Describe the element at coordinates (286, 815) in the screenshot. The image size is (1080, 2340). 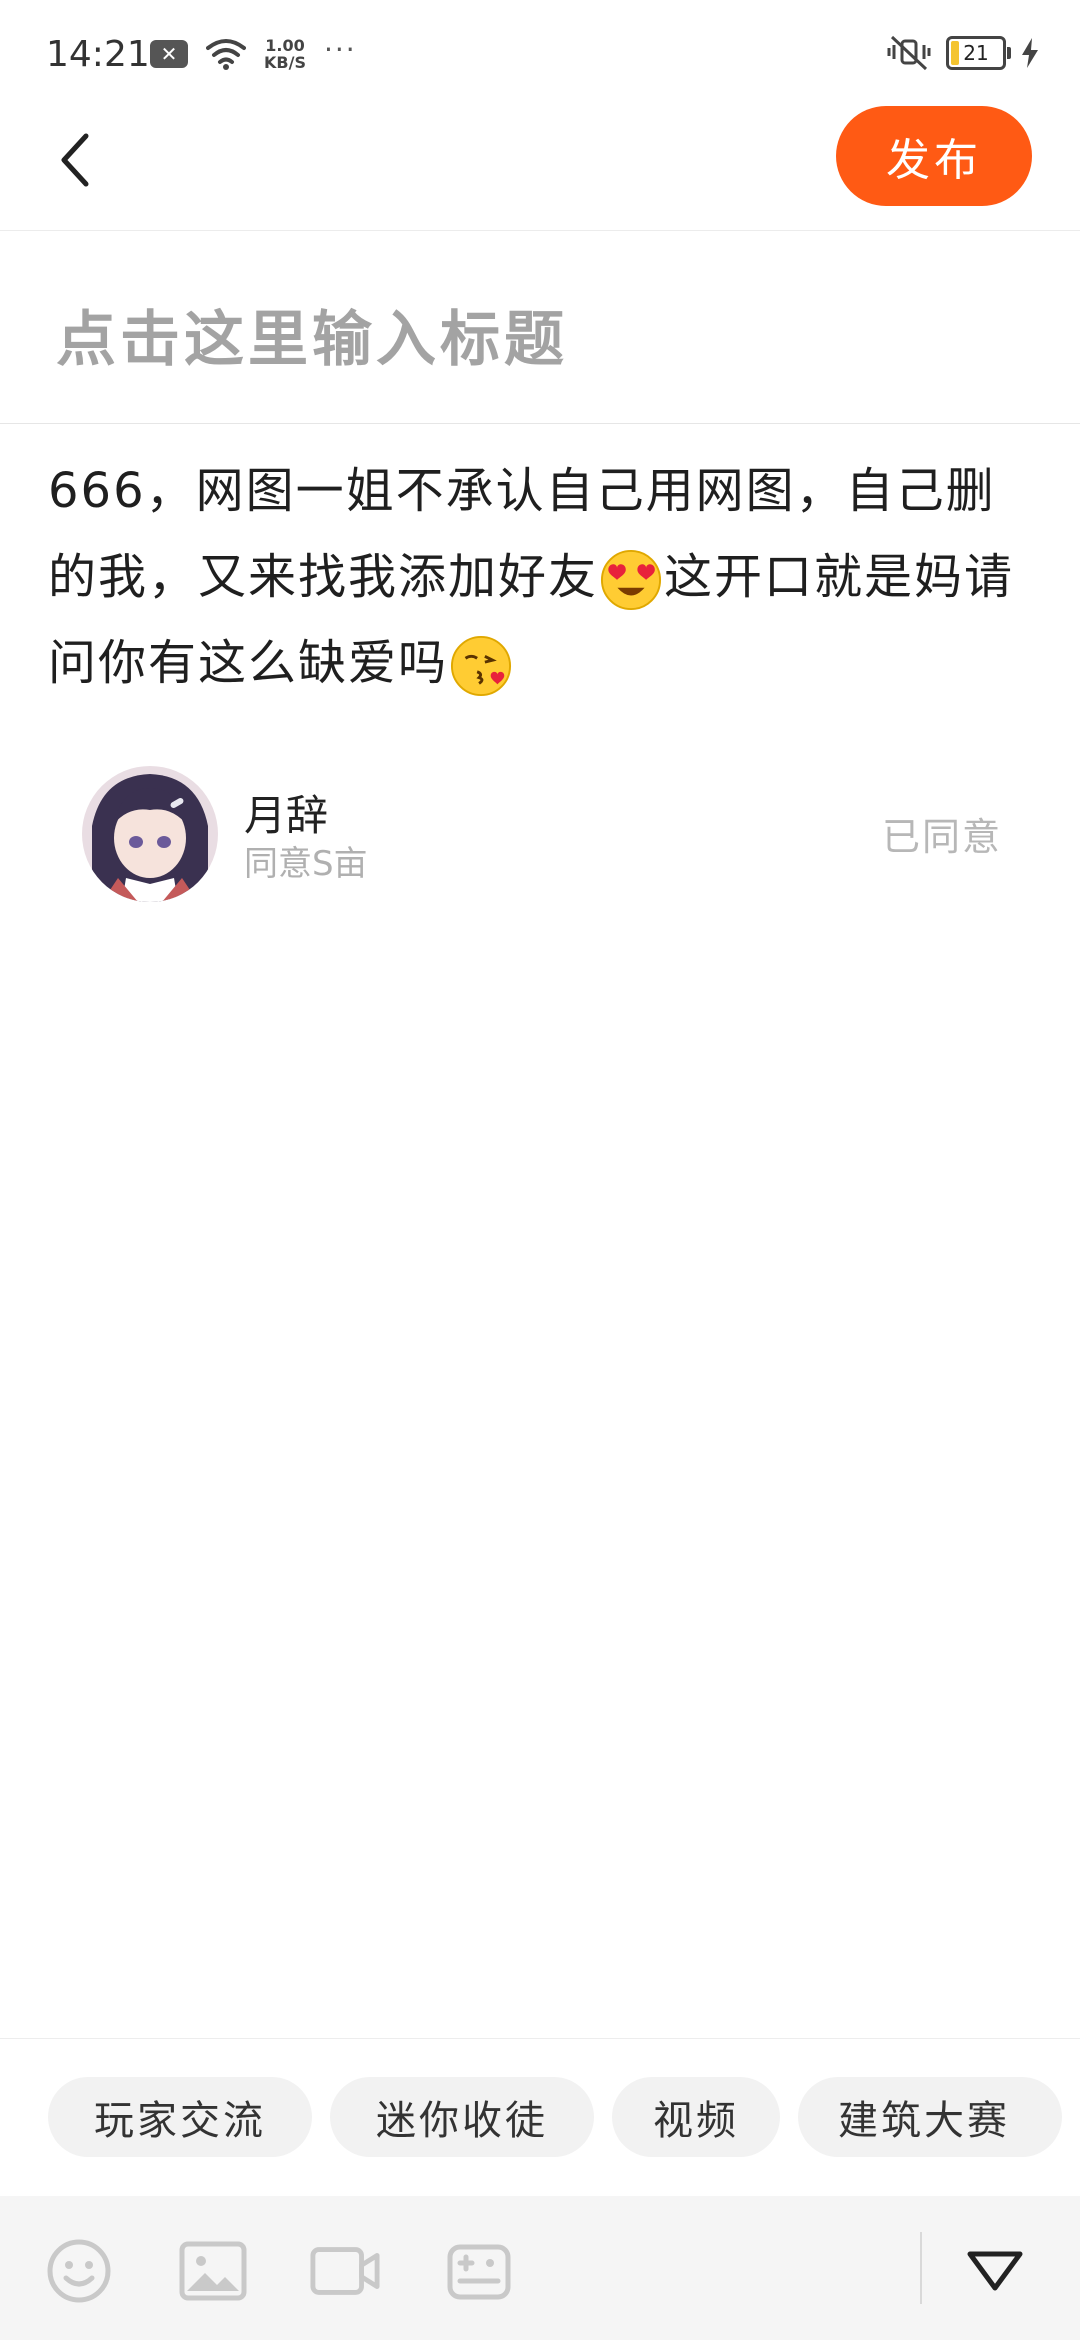
I see `mention-name: 月辞` at that location.